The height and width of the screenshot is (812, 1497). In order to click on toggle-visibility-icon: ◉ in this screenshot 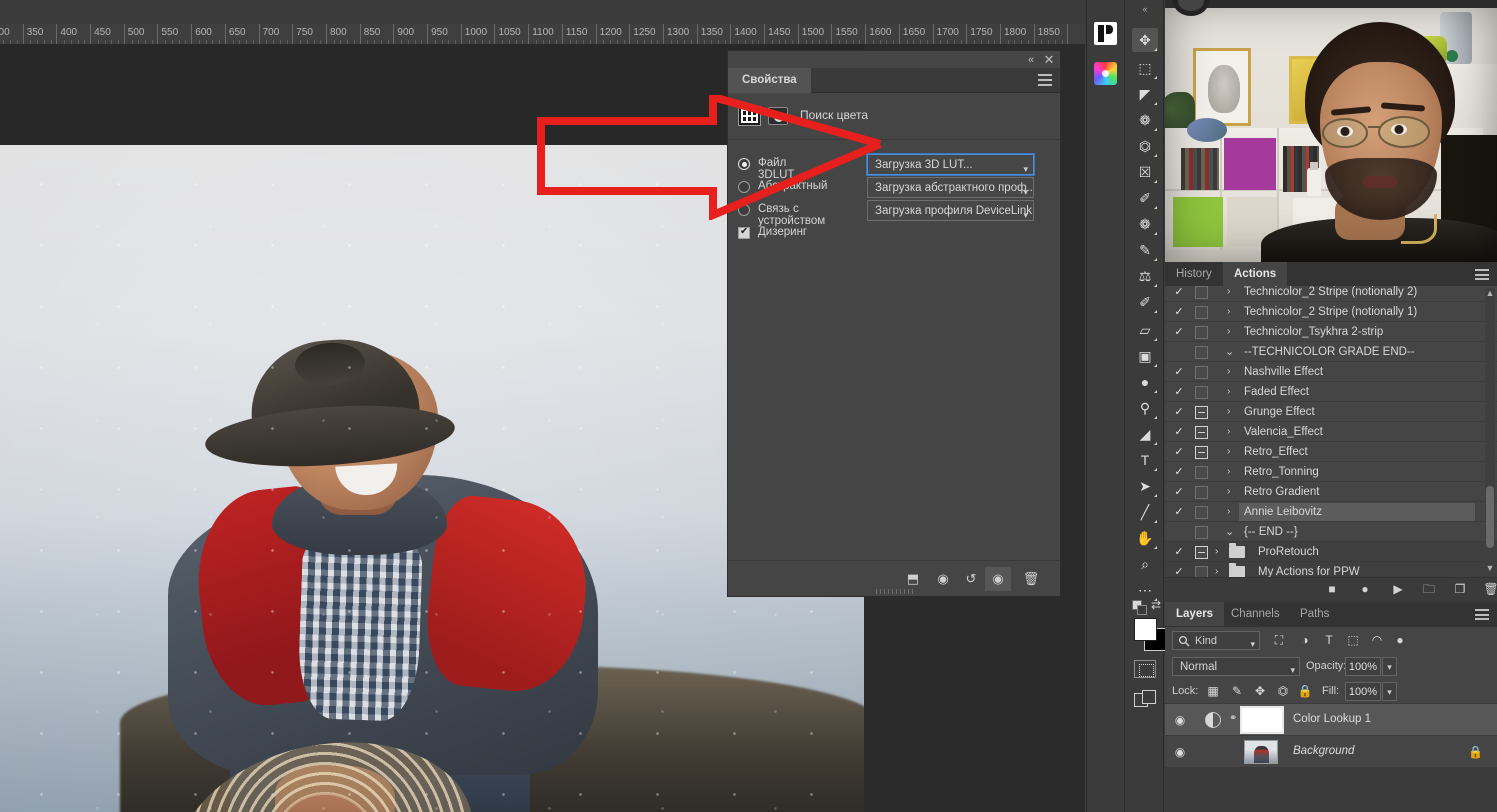, I will do `click(998, 579)`.